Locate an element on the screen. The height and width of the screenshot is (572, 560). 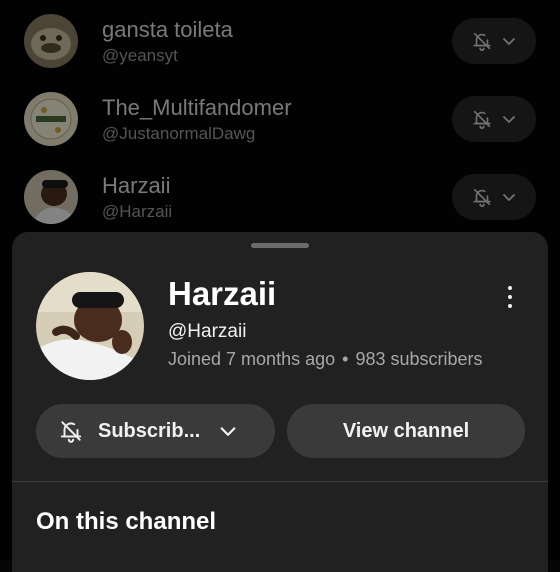
channel-handle: @JustanormalDawg is located at coordinates (179, 133).